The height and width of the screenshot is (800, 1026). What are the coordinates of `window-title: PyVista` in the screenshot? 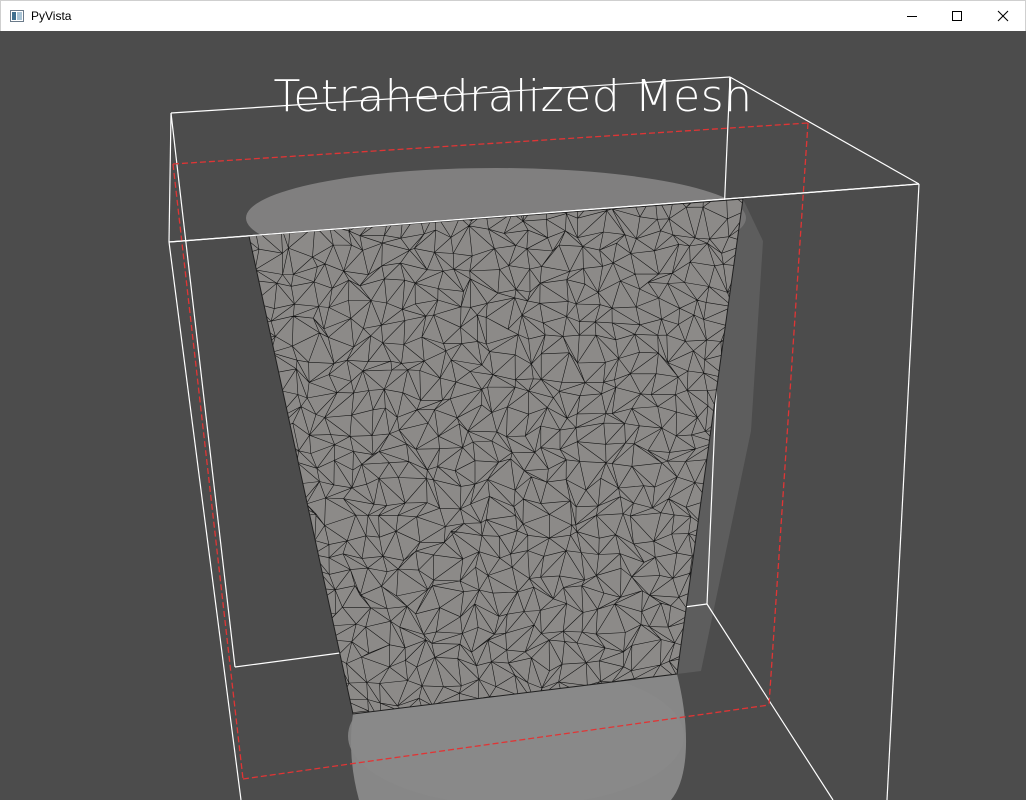 It's located at (51, 16).